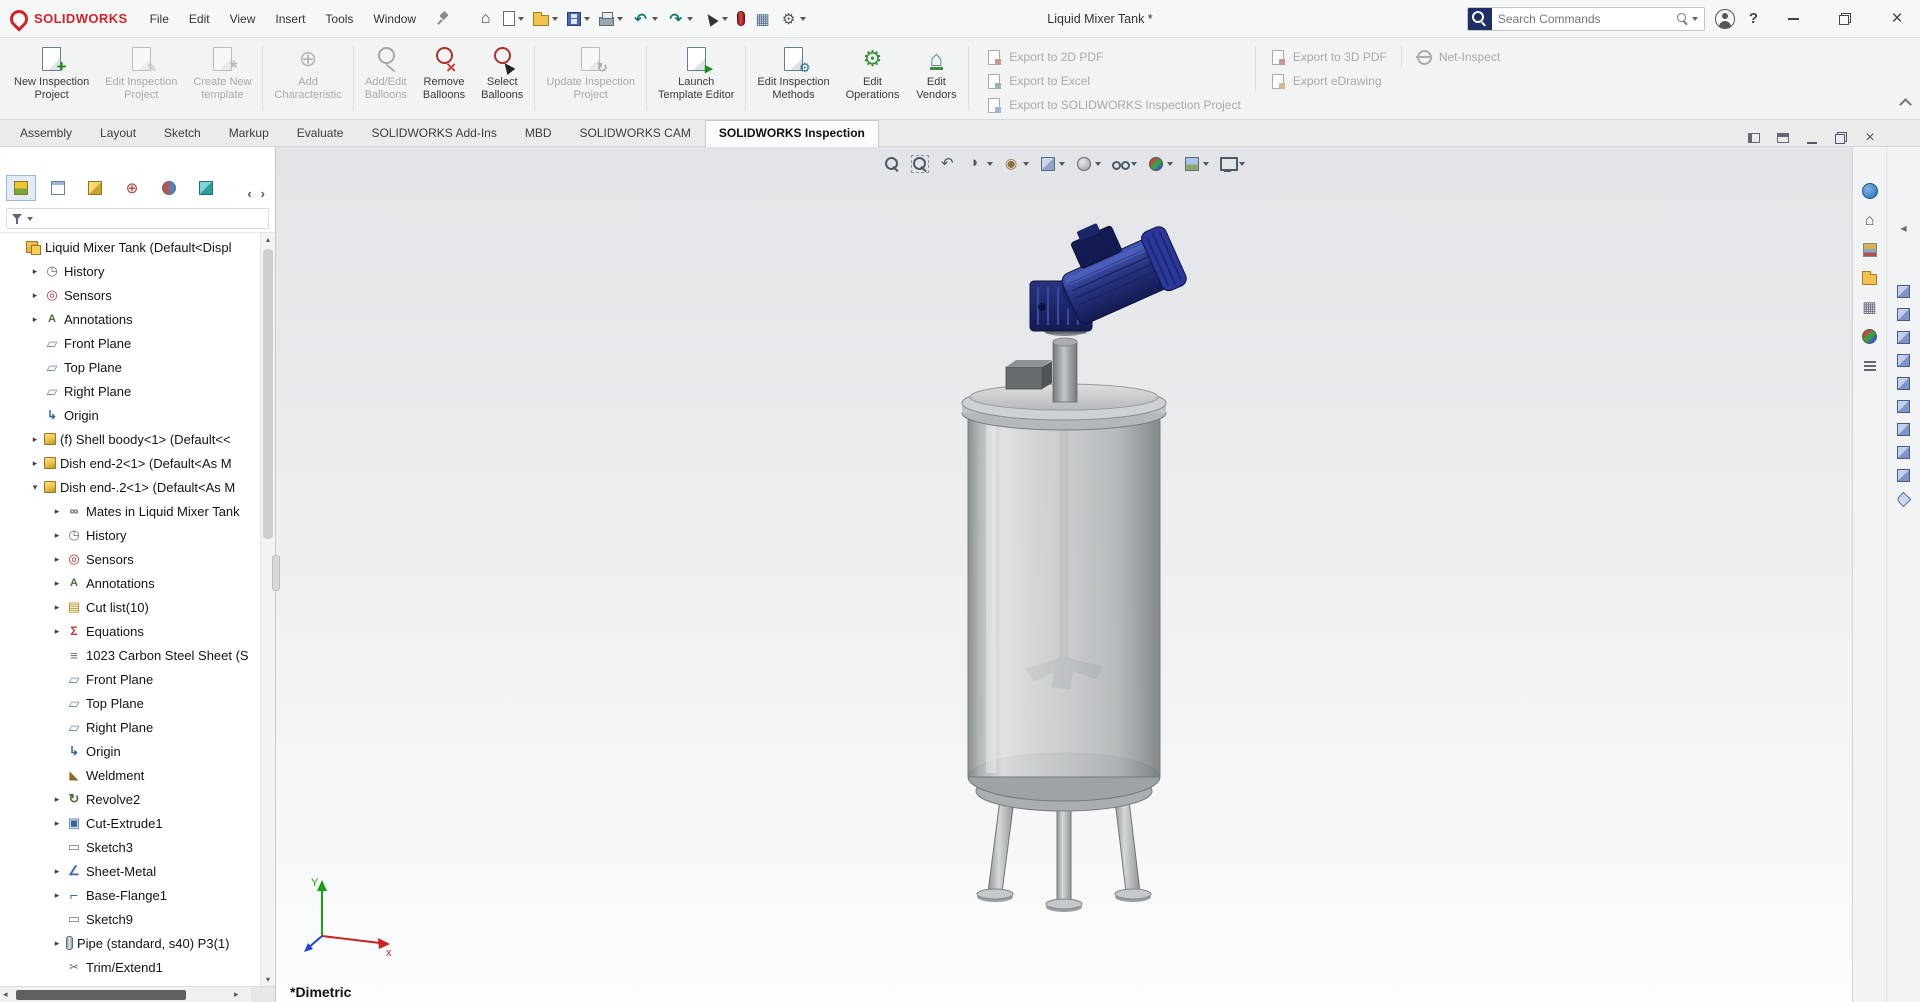  Describe the element at coordinates (1869, 278) in the screenshot. I see `file-explorer-tab` at that location.